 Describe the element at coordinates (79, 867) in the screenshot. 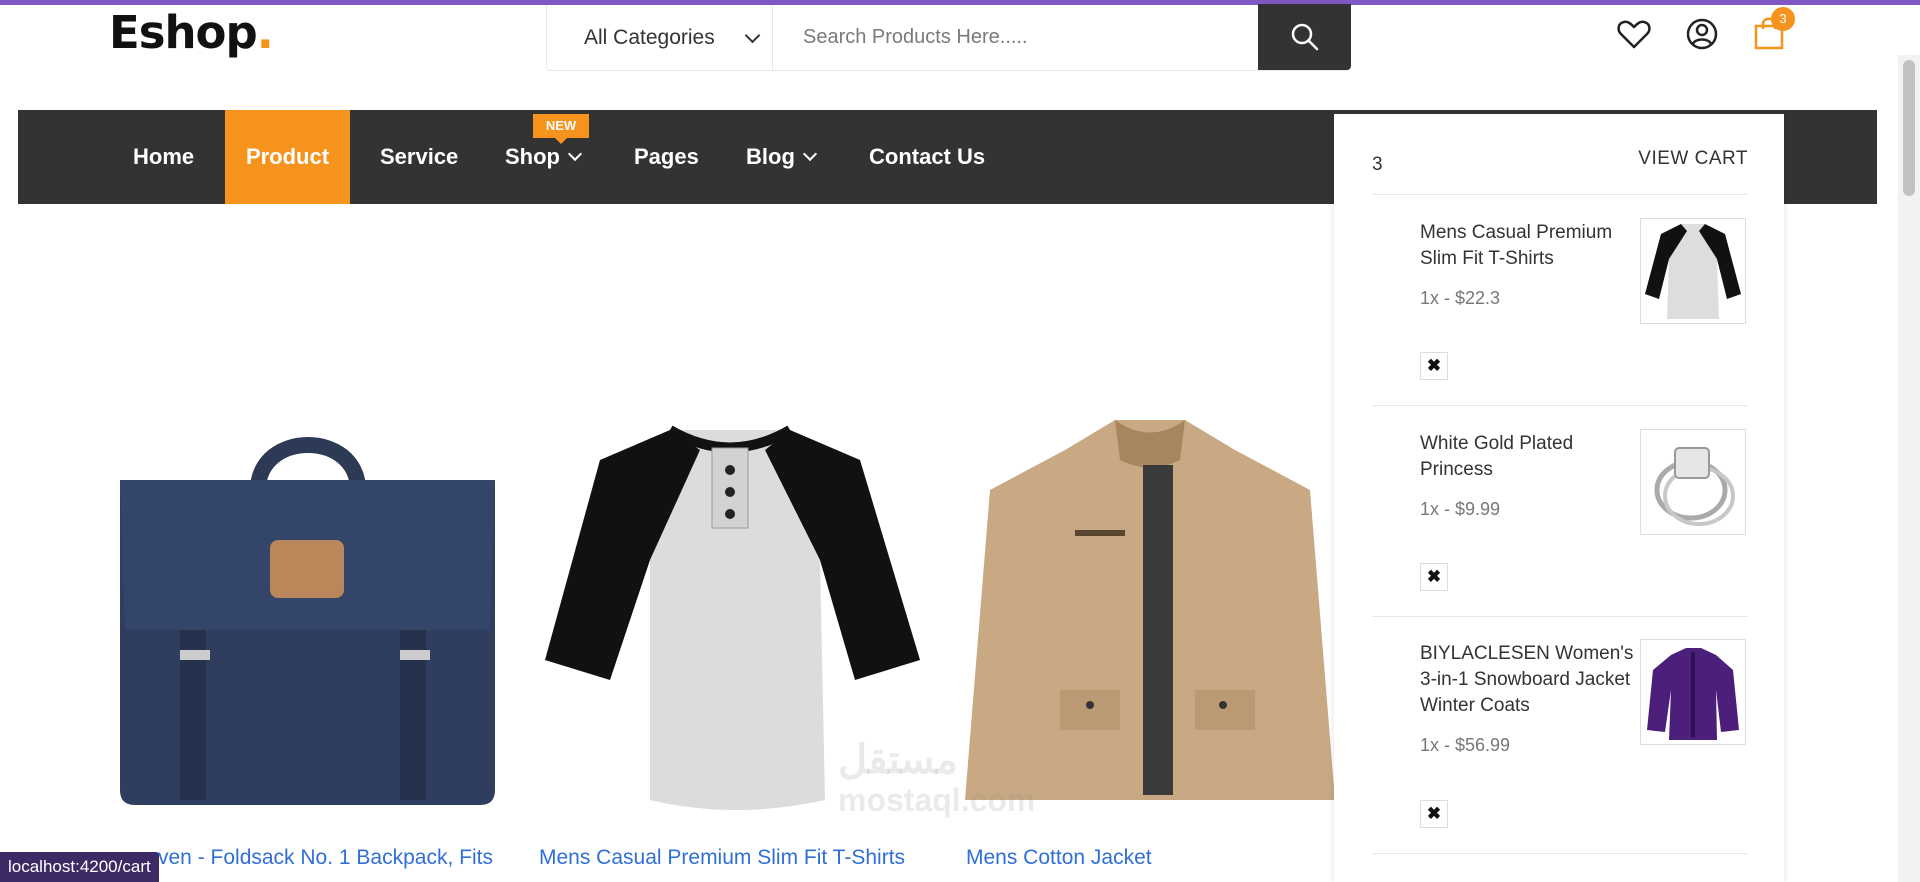

I see `status-bar-url: localhost:4200/cart` at that location.